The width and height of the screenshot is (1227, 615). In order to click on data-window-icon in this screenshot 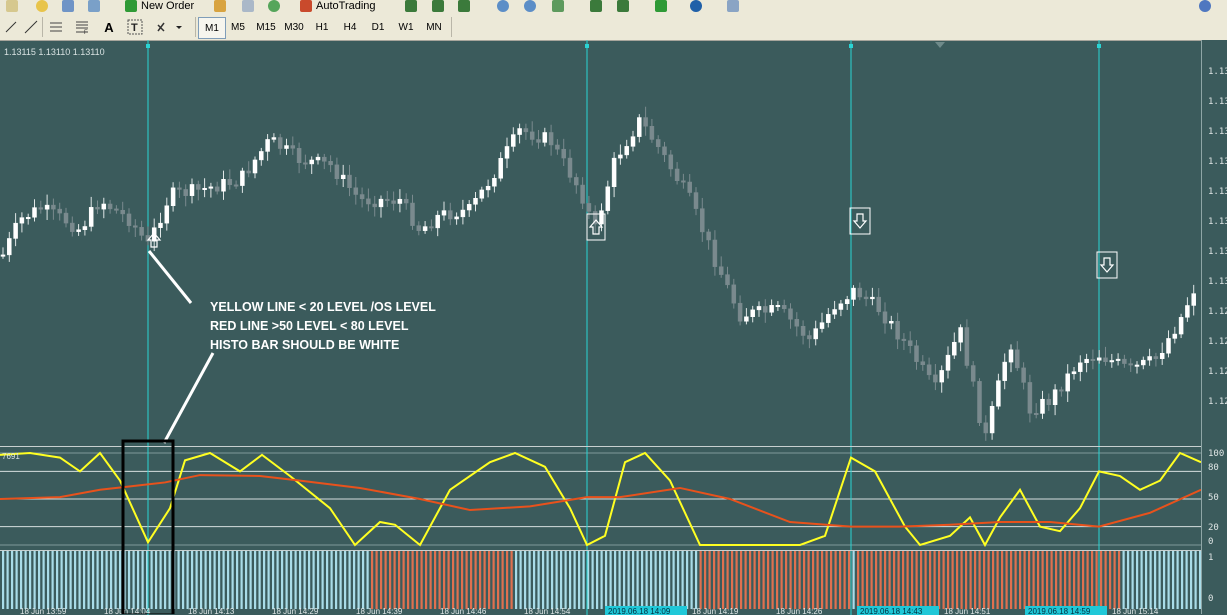, I will do `click(248, 6)`.